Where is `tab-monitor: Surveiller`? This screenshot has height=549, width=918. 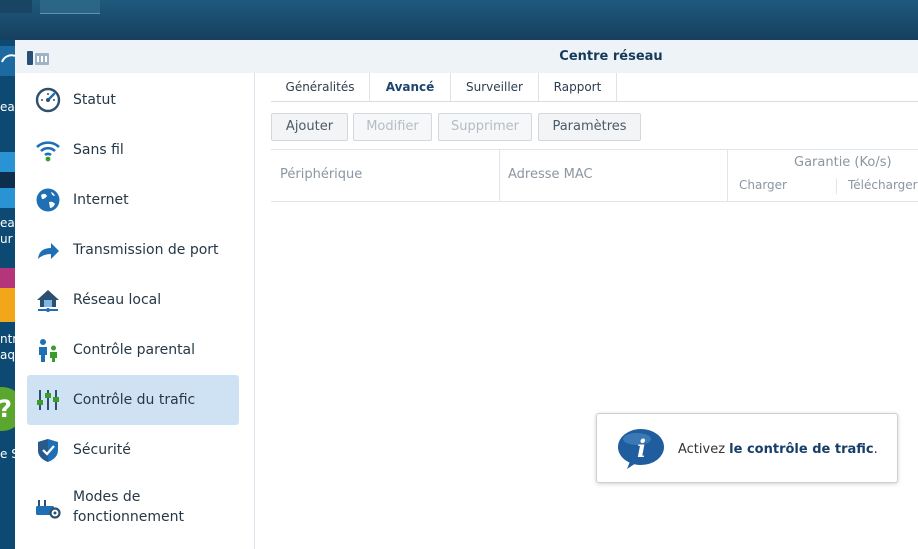
tab-monitor: Surveiller is located at coordinates (495, 87).